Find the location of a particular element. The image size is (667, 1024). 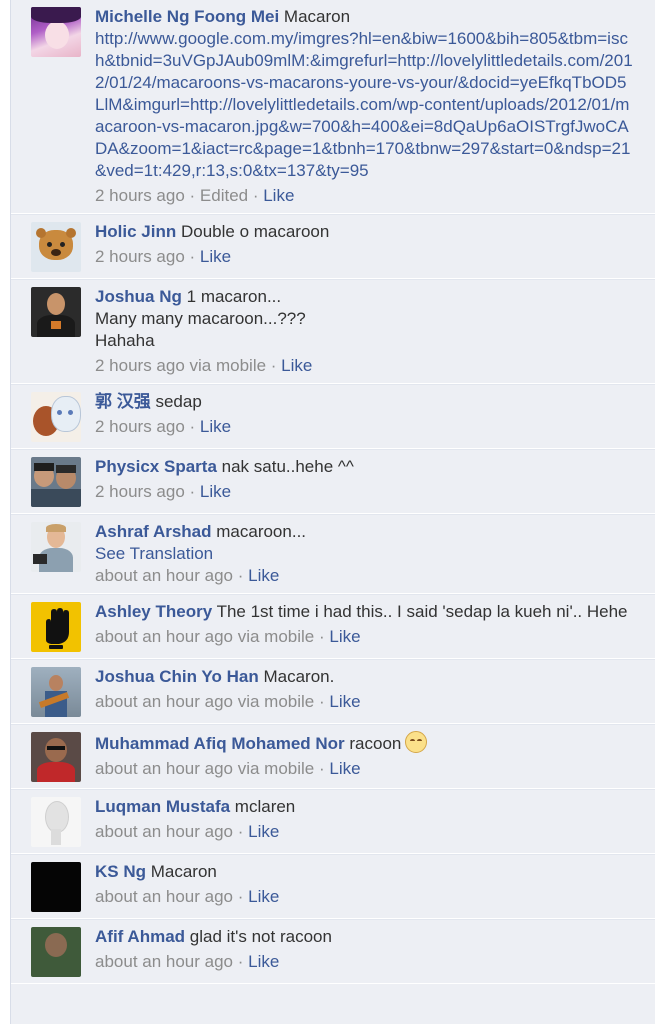

comment-text: Muhammad Afiq Mohamed Nor racoon is located at coordinates (365, 743).